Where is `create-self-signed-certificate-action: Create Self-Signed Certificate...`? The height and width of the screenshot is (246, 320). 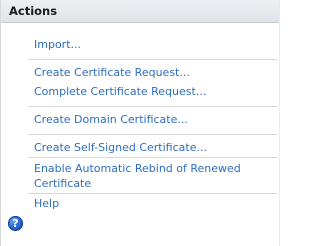 create-self-signed-certificate-action: Create Self-Signed Certificate... is located at coordinates (120, 147).